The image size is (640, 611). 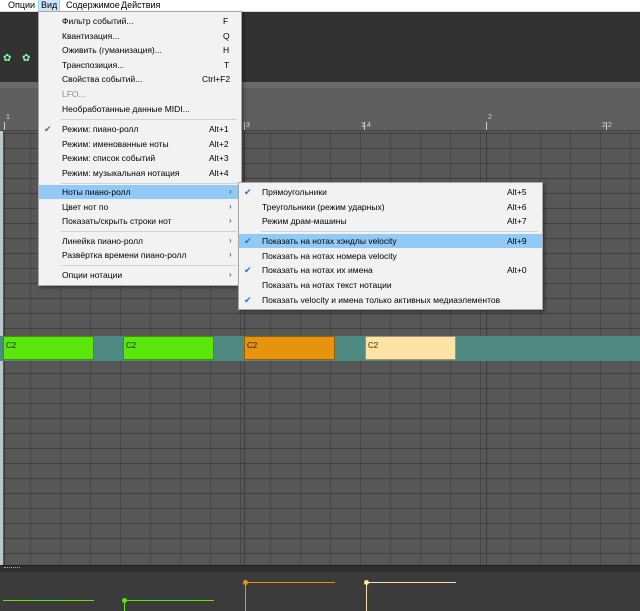 What do you see at coordinates (140, 275) in the screenshot?
I see `menu-item-notation-options: Опции нотации ›` at bounding box center [140, 275].